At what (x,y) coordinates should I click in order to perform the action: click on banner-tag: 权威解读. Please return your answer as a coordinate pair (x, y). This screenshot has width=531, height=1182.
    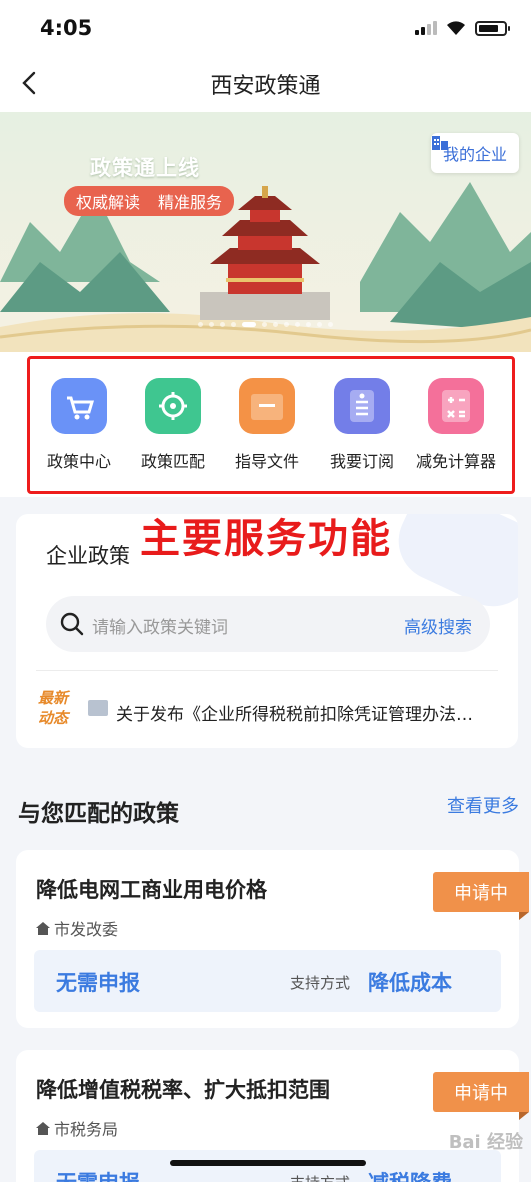
    Looking at the image, I should click on (108, 202).